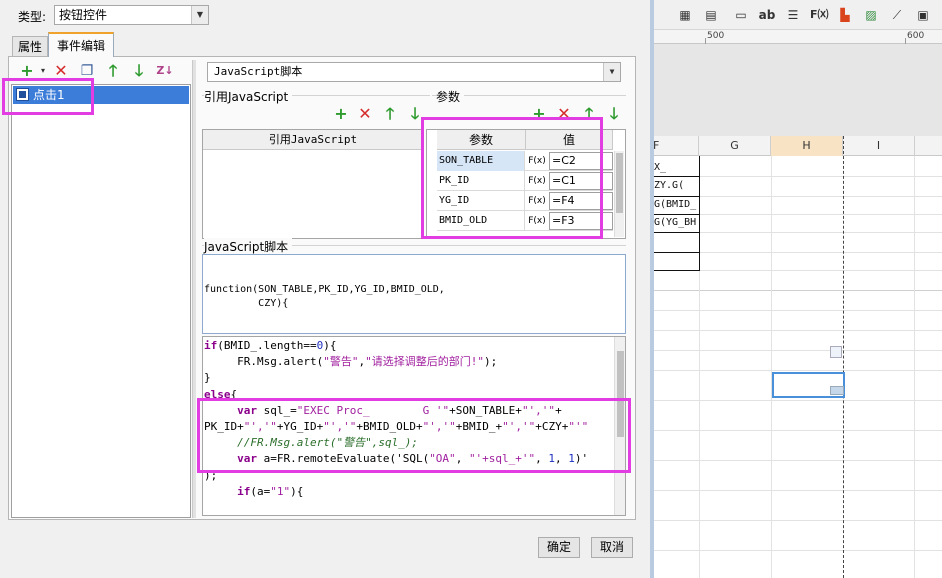 This screenshot has width=942, height=578. What do you see at coordinates (450, 96) in the screenshot?
I see `param-group-title: 参数` at bounding box center [450, 96].